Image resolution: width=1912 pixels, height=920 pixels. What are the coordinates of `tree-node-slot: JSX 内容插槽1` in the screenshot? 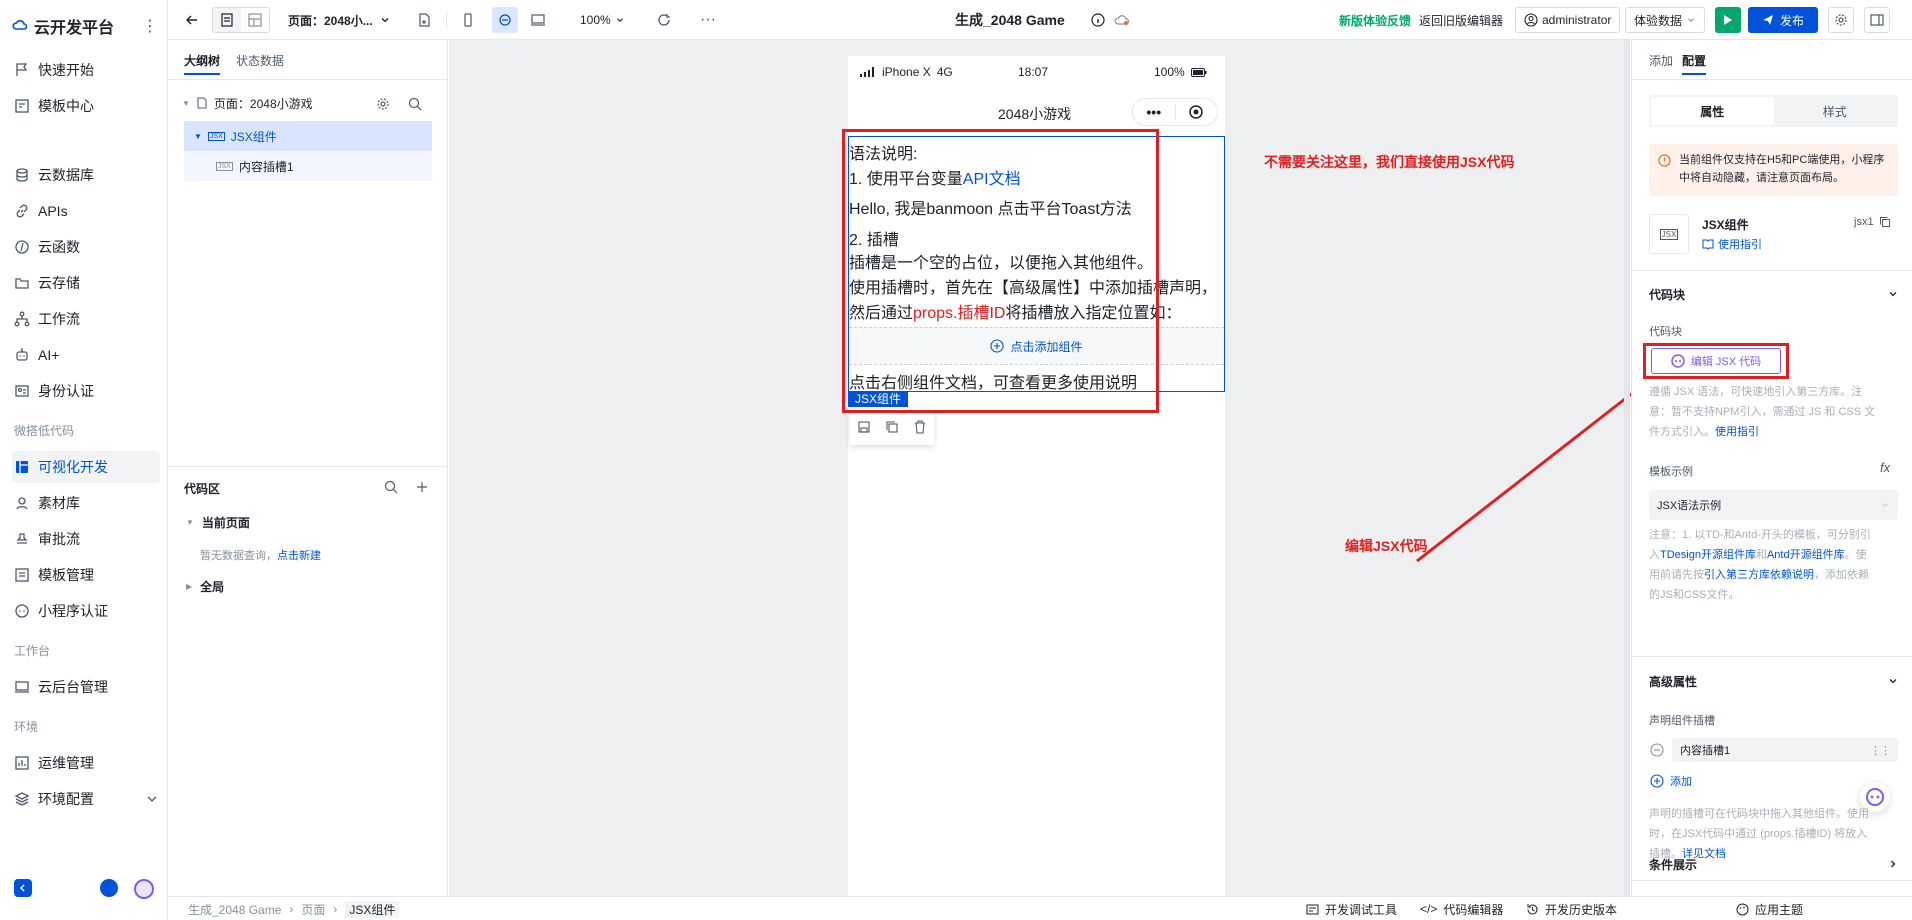 It's located at (308, 166).